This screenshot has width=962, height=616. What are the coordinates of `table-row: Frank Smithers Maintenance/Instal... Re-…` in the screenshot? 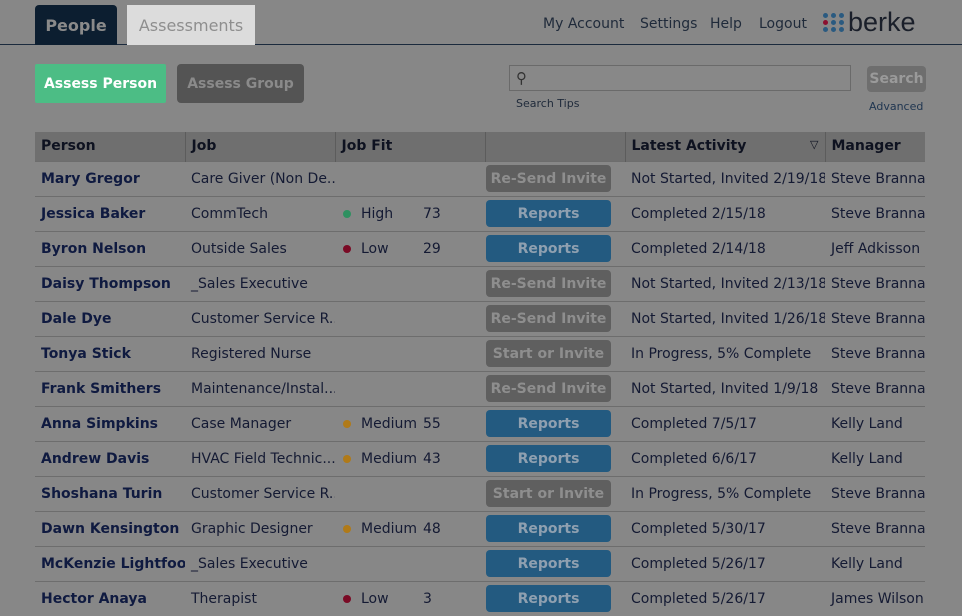 It's located at (480, 388).